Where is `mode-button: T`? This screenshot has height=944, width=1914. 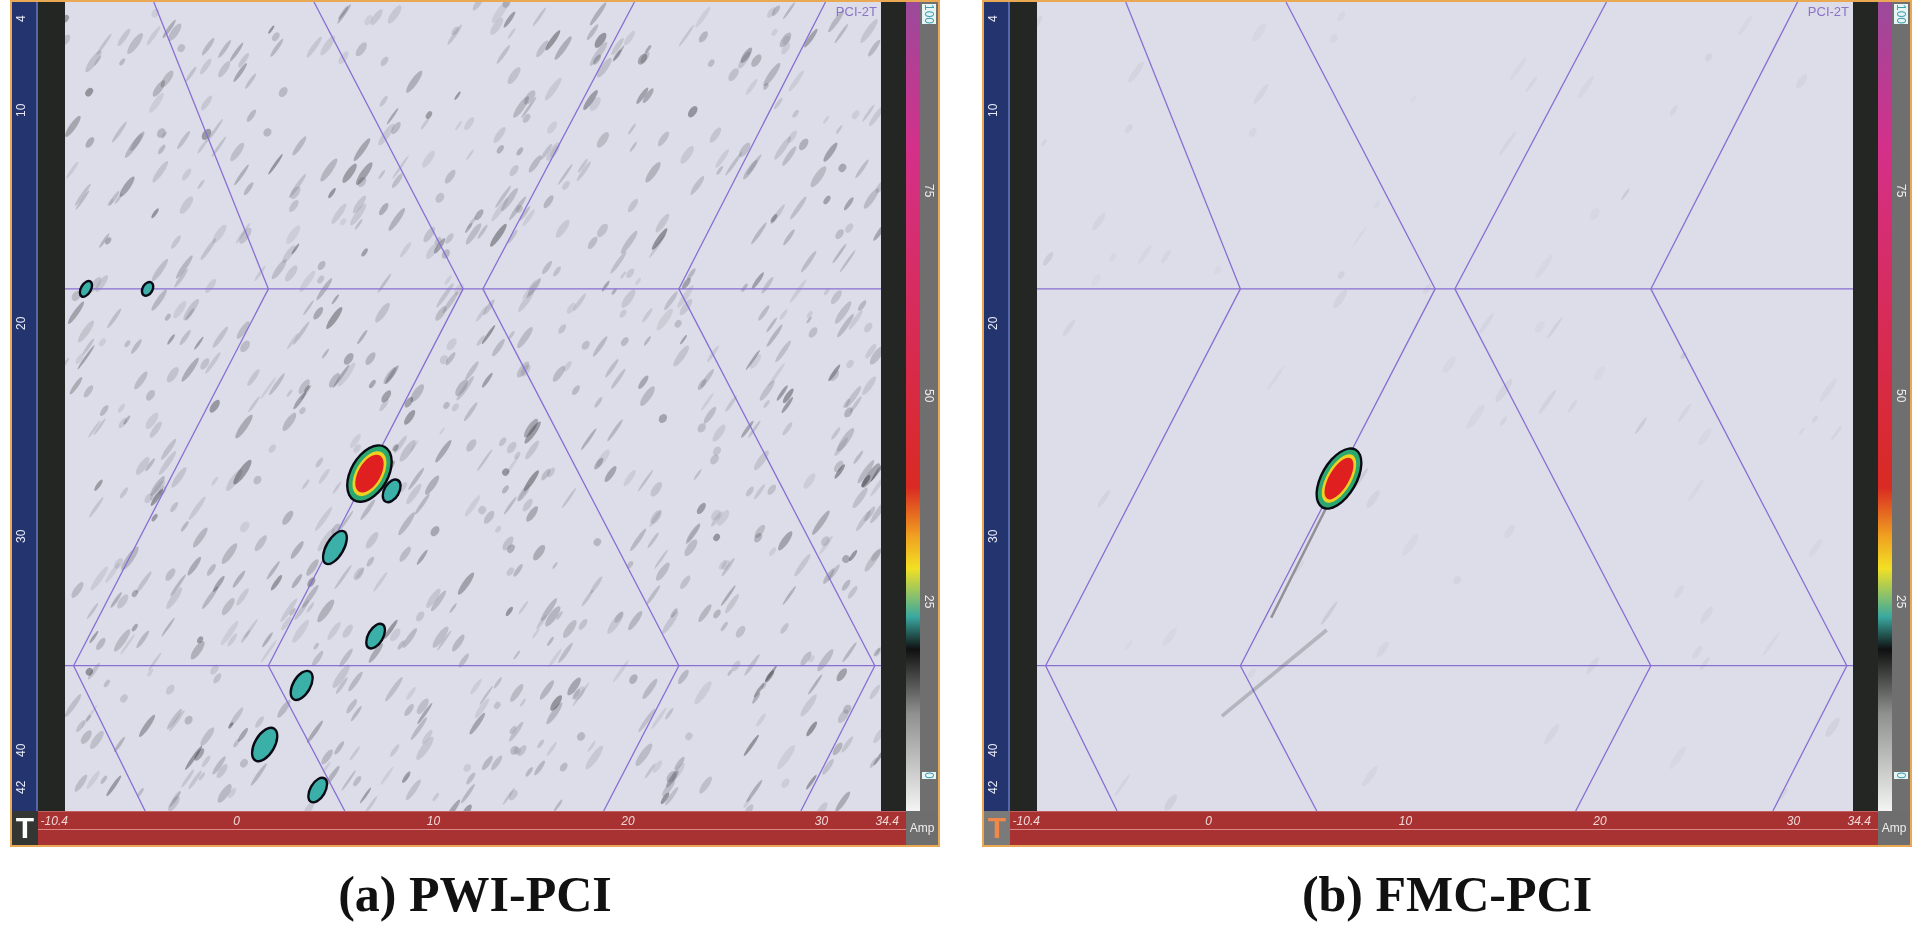
mode-button: T is located at coordinates (25, 828).